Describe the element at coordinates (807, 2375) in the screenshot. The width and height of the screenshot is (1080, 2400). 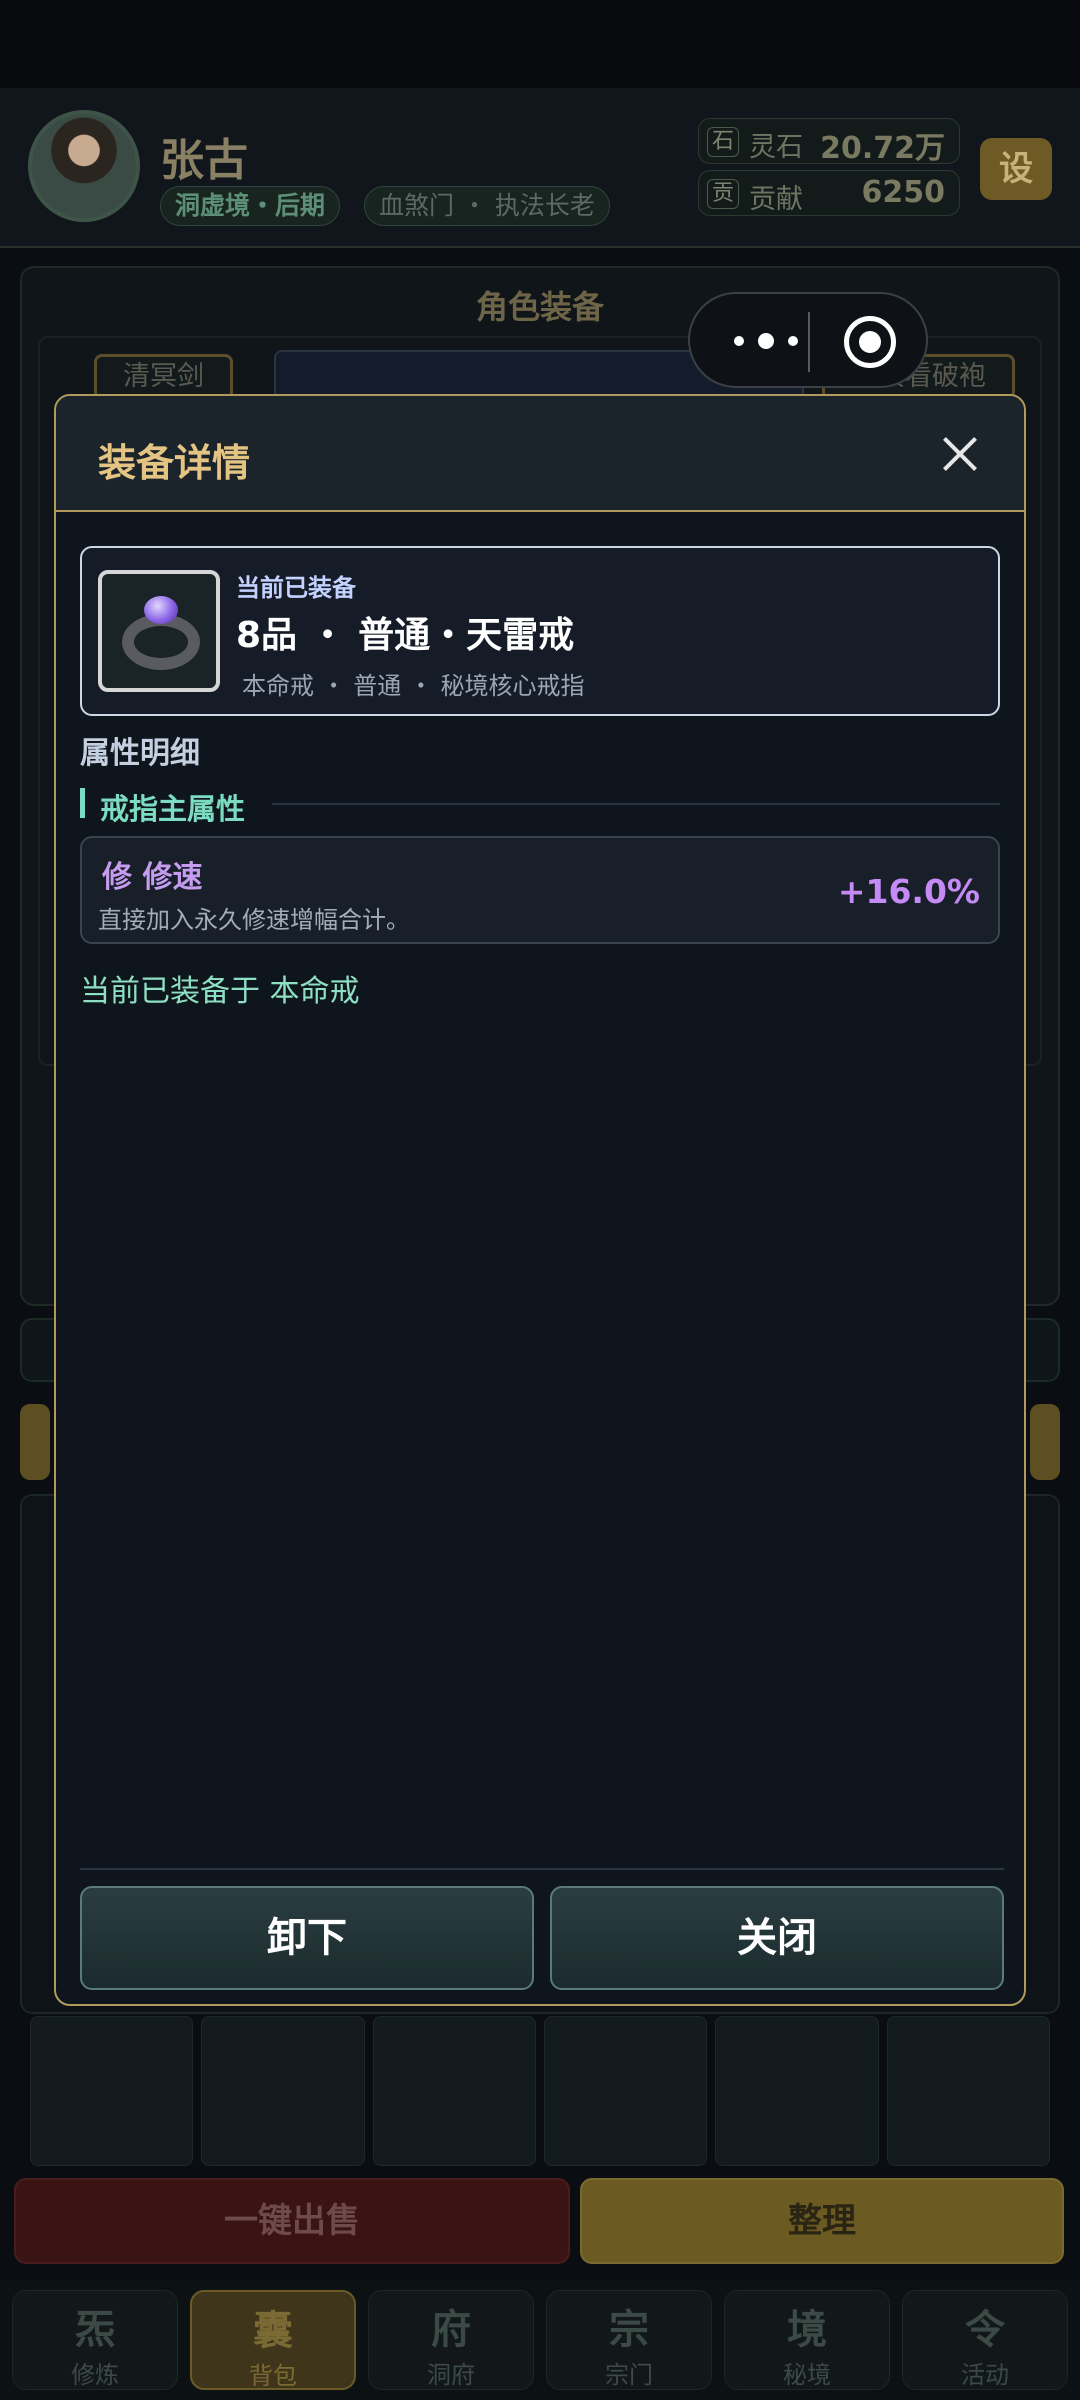
I see `tab-label: 秘境` at that location.